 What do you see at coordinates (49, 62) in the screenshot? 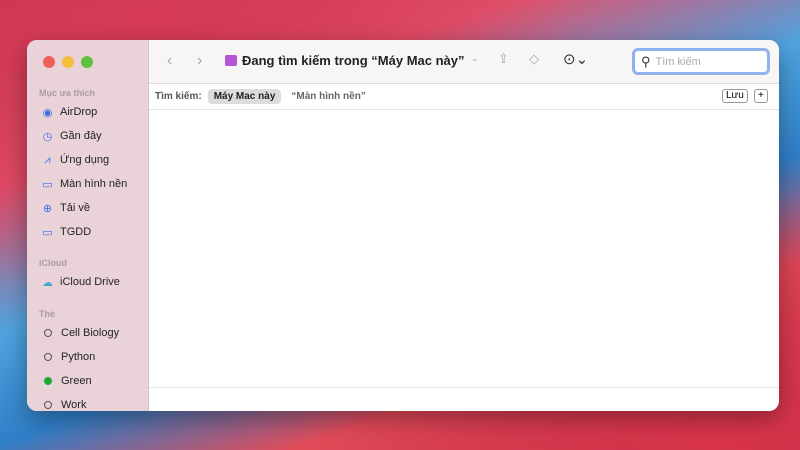
I see `close-button` at bounding box center [49, 62].